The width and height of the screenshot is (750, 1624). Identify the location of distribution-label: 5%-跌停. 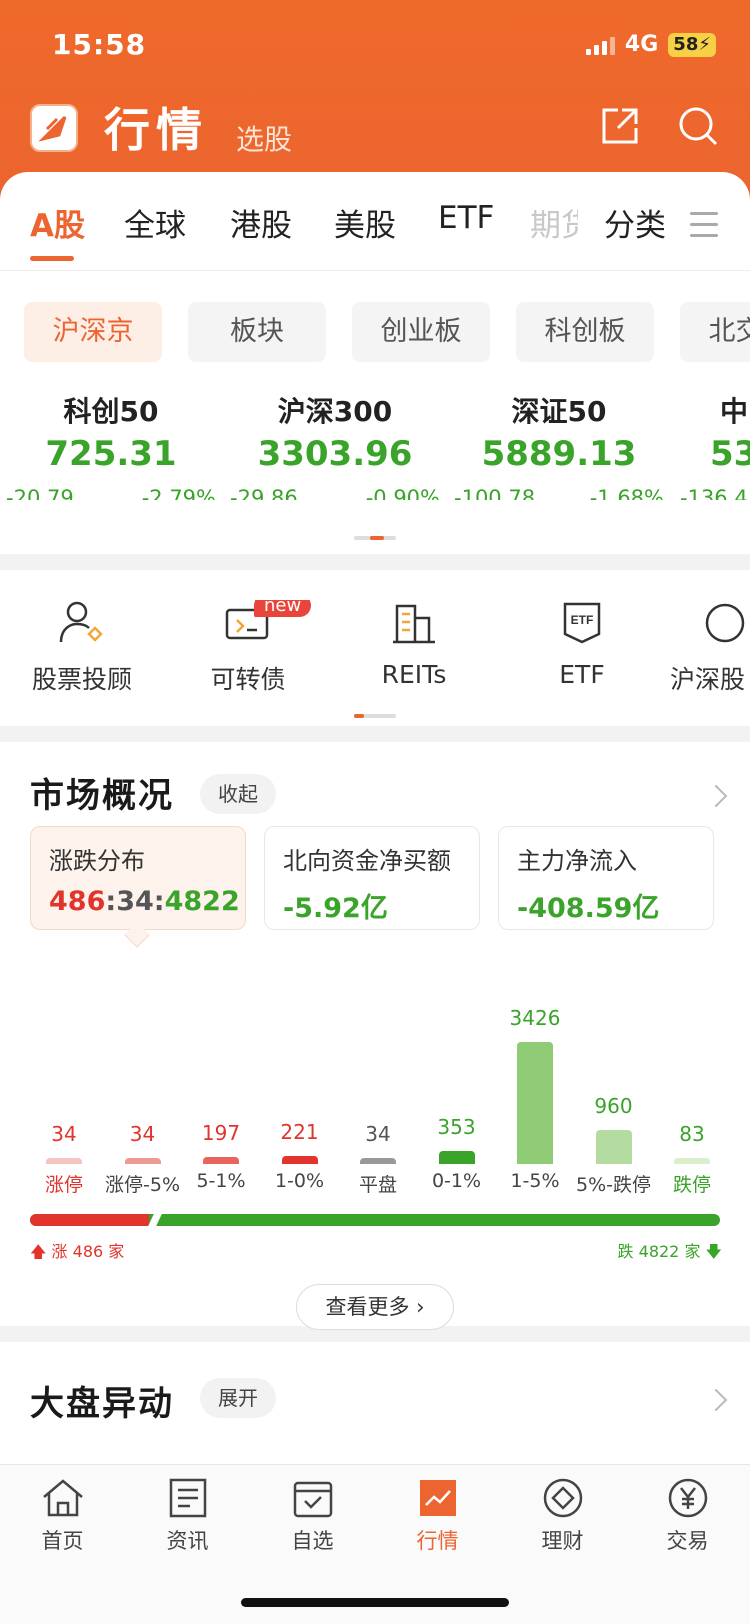
(613, 1185).